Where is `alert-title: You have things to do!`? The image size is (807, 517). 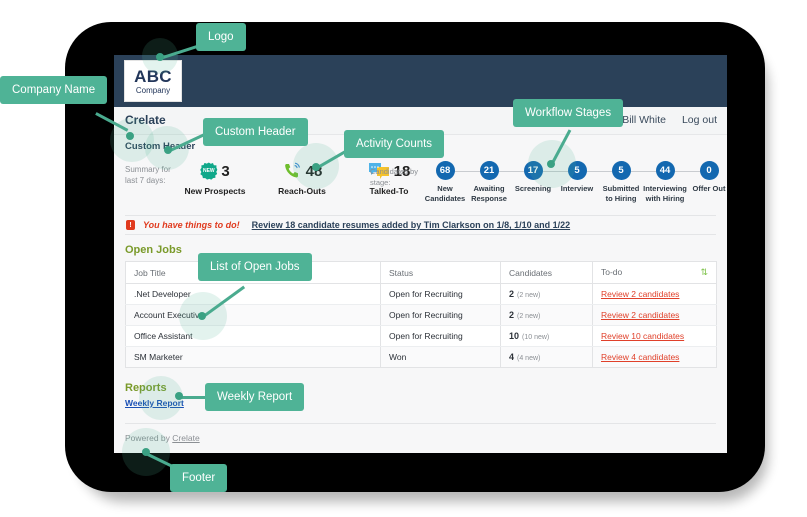 alert-title: You have things to do! is located at coordinates (191, 225).